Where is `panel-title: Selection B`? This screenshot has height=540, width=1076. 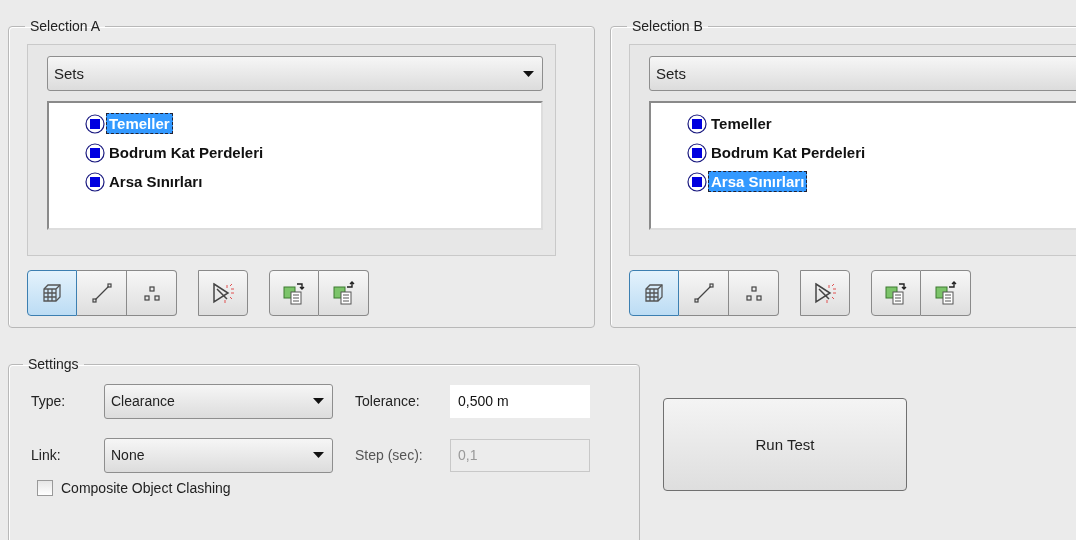 panel-title: Selection B is located at coordinates (667, 26).